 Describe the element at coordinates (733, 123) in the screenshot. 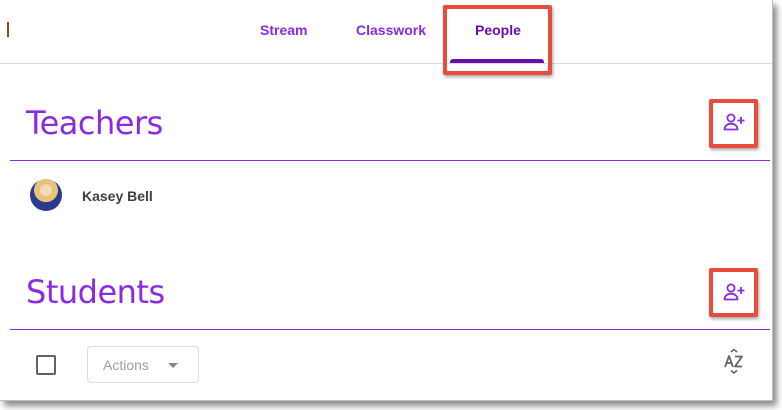

I see `highlight-box-invite-teachers` at that location.